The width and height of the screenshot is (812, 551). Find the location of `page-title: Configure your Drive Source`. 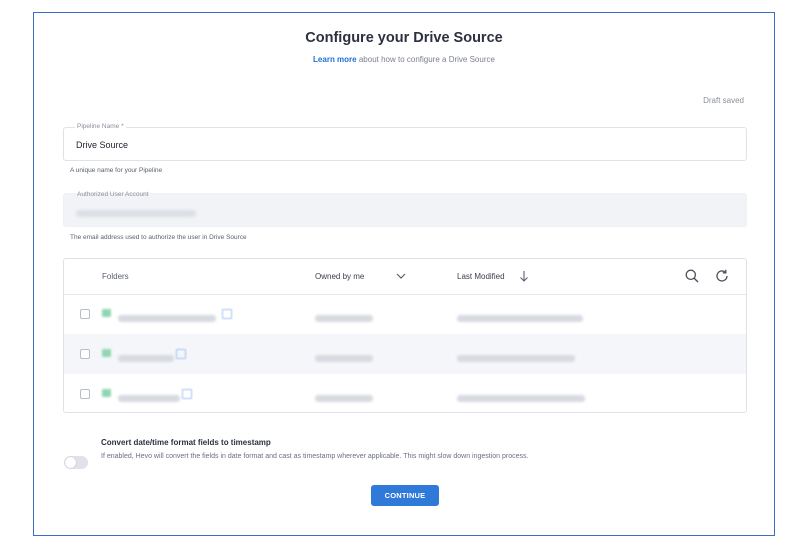

page-title: Configure your Drive Source is located at coordinates (404, 38).